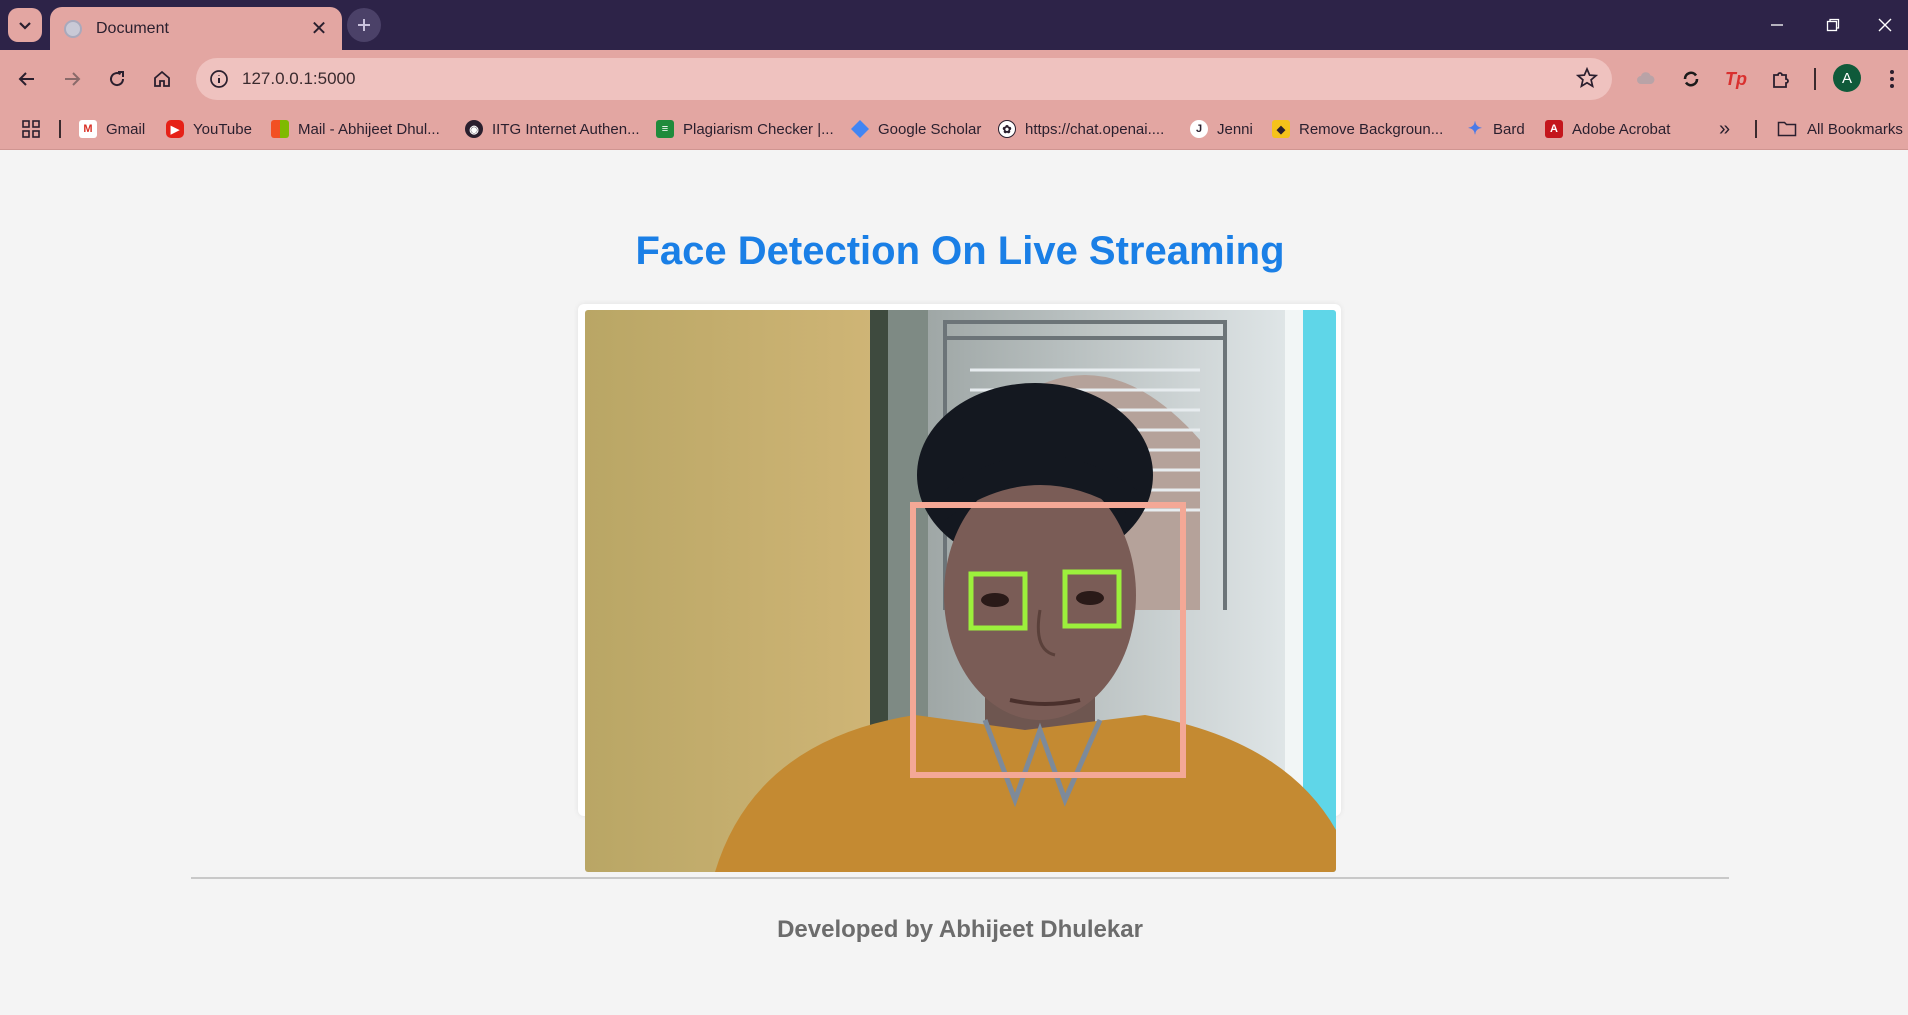  Describe the element at coordinates (904, 79) in the screenshot. I see `address-bar: 127.0.0.1:5000` at that location.